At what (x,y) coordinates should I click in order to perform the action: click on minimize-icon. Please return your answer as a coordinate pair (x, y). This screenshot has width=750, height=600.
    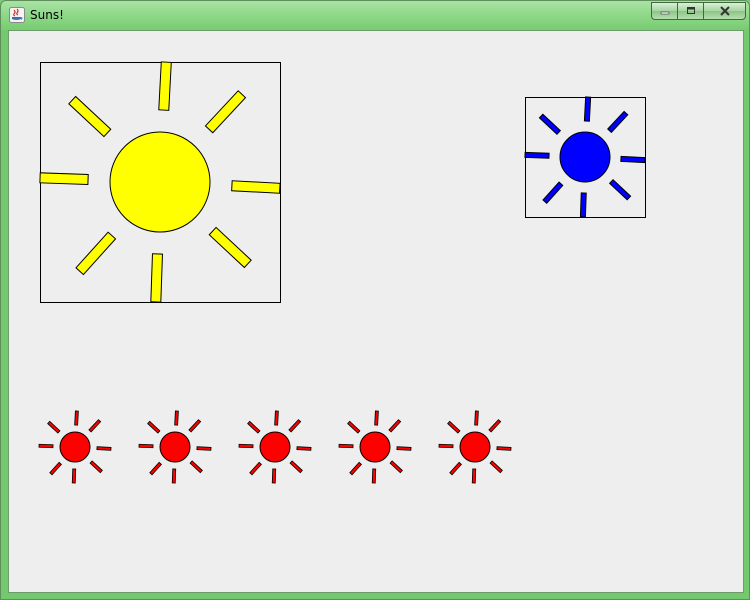
    Looking at the image, I should click on (664, 13).